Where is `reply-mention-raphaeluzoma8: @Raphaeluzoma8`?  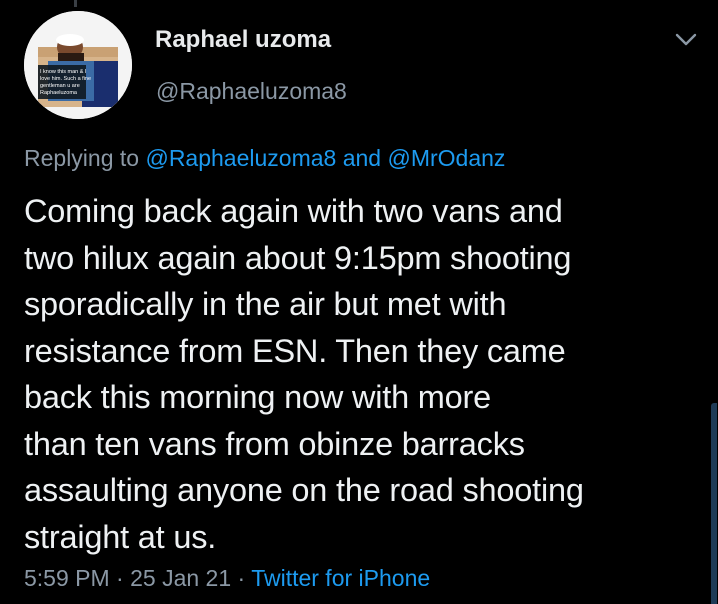 reply-mention-raphaeluzoma8: @Raphaeluzoma8 is located at coordinates (240, 158).